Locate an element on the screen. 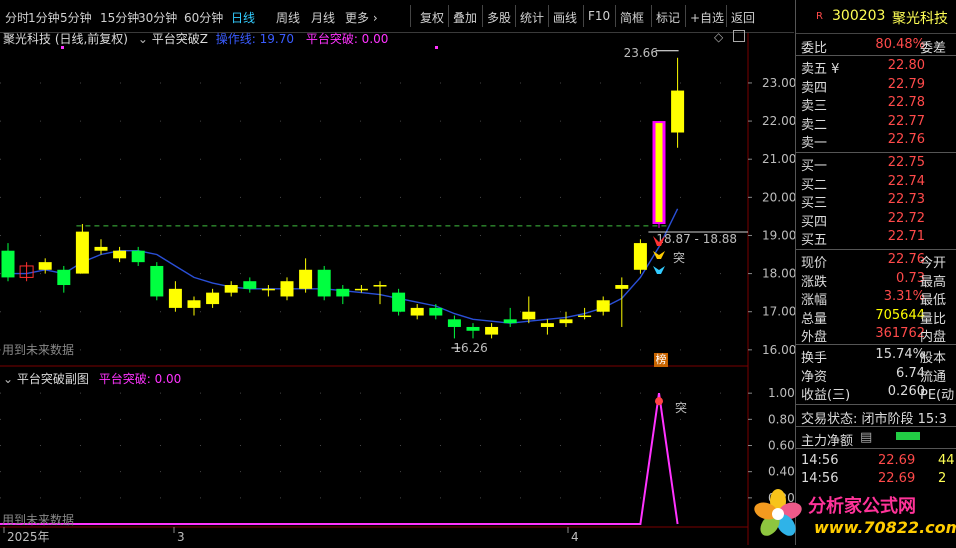 This screenshot has width=956, height=548. bid-row-value: 22.71 is located at coordinates (906, 237).